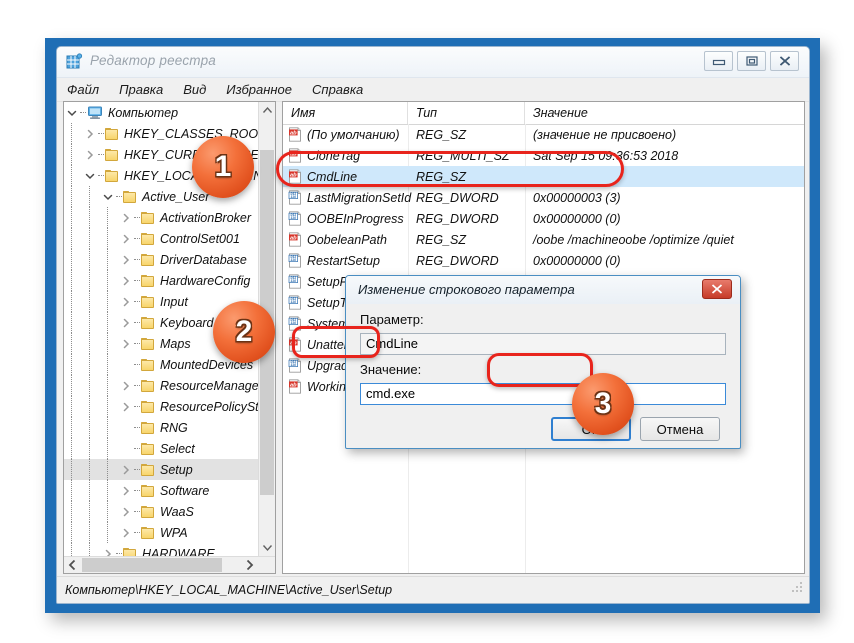 This screenshot has height=643, width=854. I want to click on cancel-button: Отмена, so click(680, 429).